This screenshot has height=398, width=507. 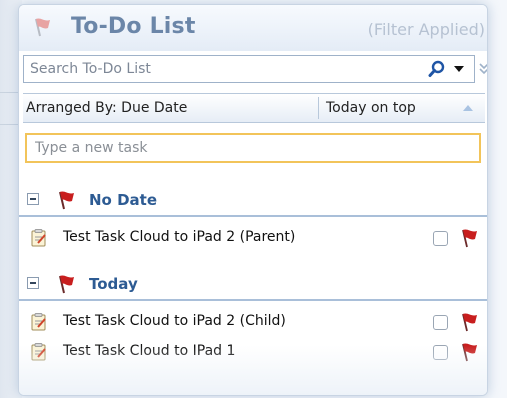 What do you see at coordinates (371, 108) in the screenshot?
I see `sort-order-label: Today on top` at bounding box center [371, 108].